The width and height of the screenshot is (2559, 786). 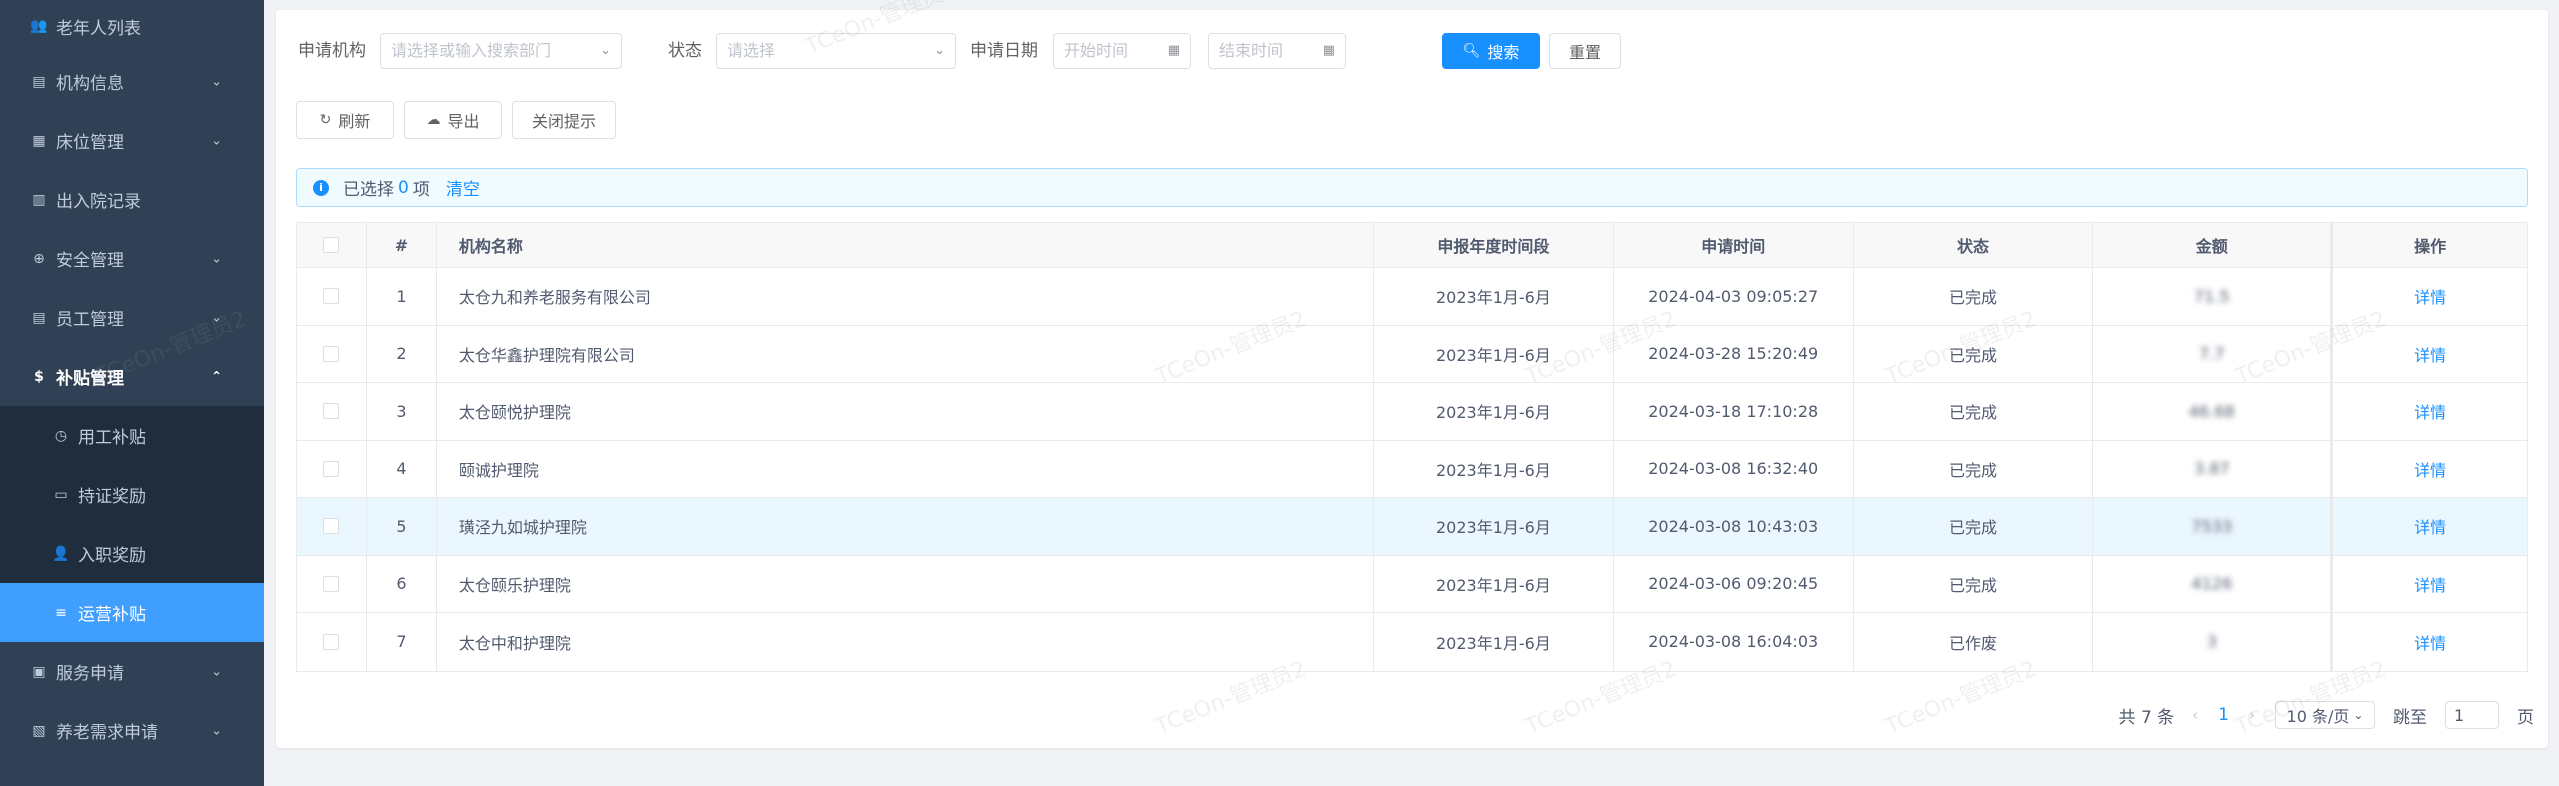 What do you see at coordinates (332, 51) in the screenshot?
I see `org-label: 申请机构` at bounding box center [332, 51].